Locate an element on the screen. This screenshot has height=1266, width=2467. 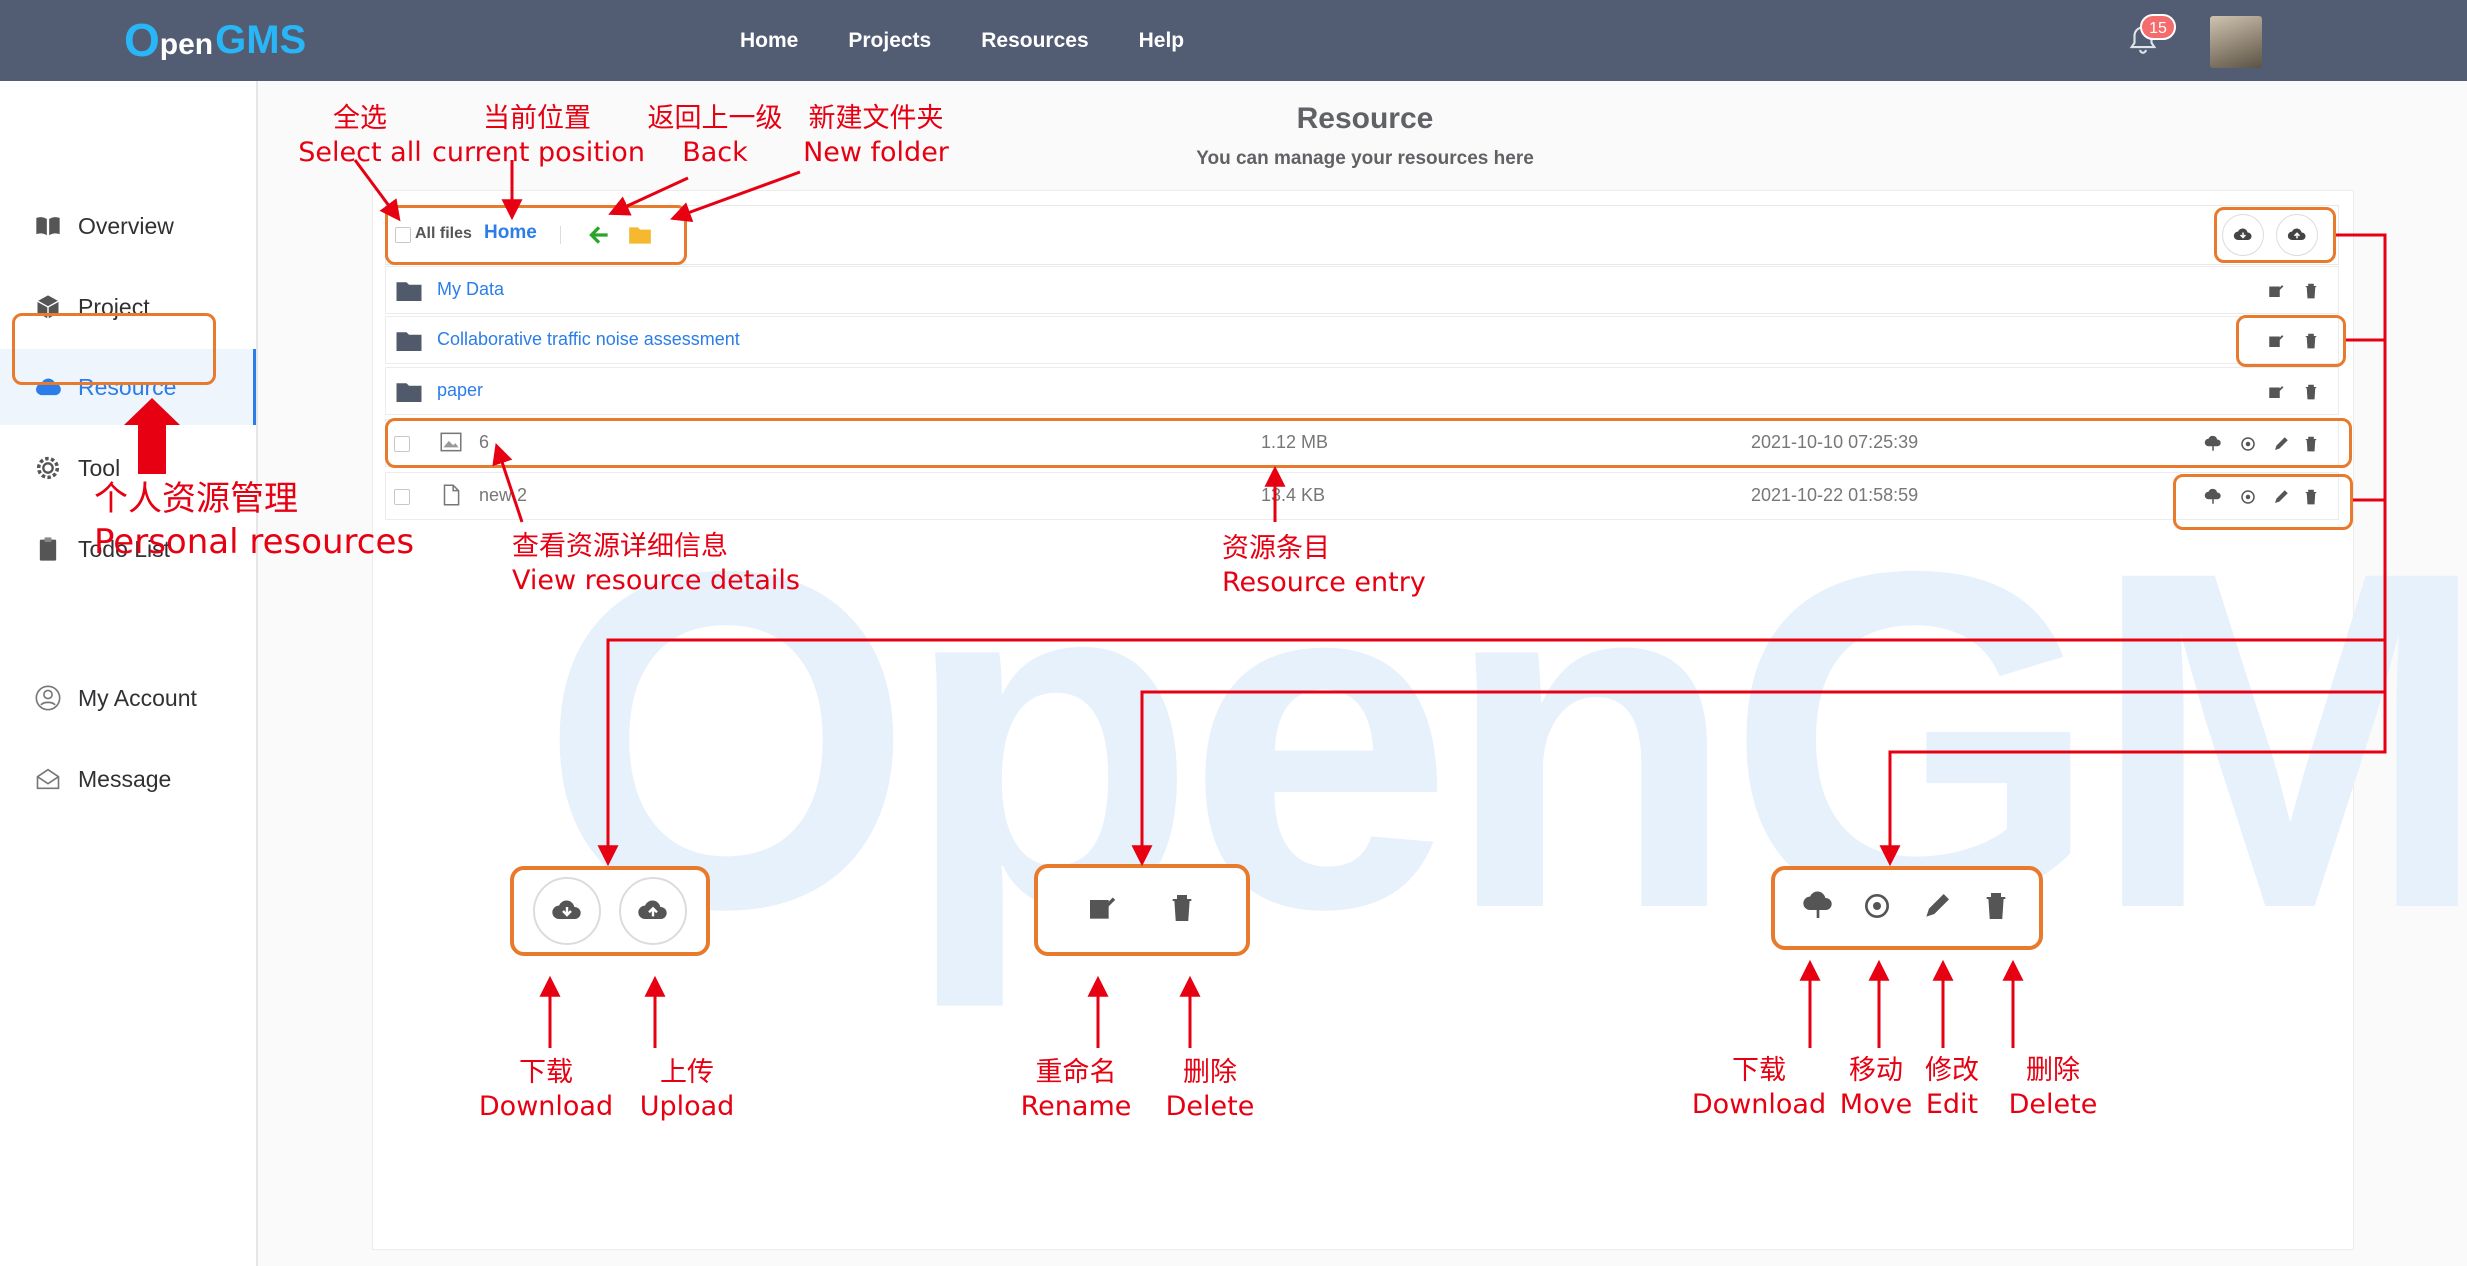
ann-back: 返回上一级 Back is located at coordinates (715, 136).